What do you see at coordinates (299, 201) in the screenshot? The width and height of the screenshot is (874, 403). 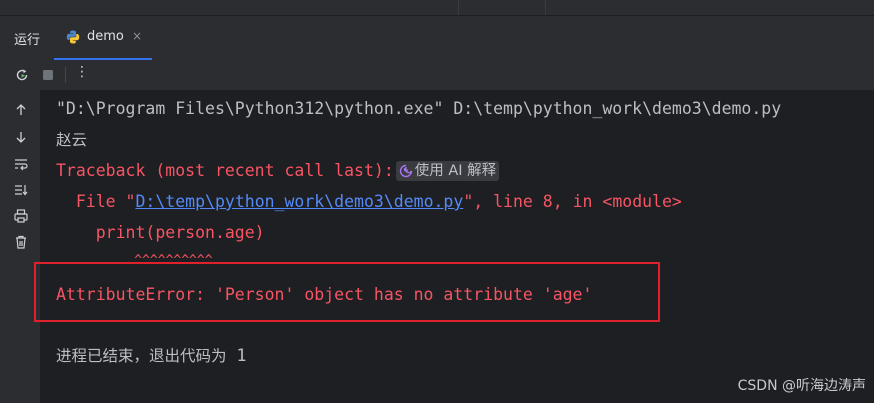 I see `file-link: D:\temp\python_work\demo3\demo.py` at bounding box center [299, 201].